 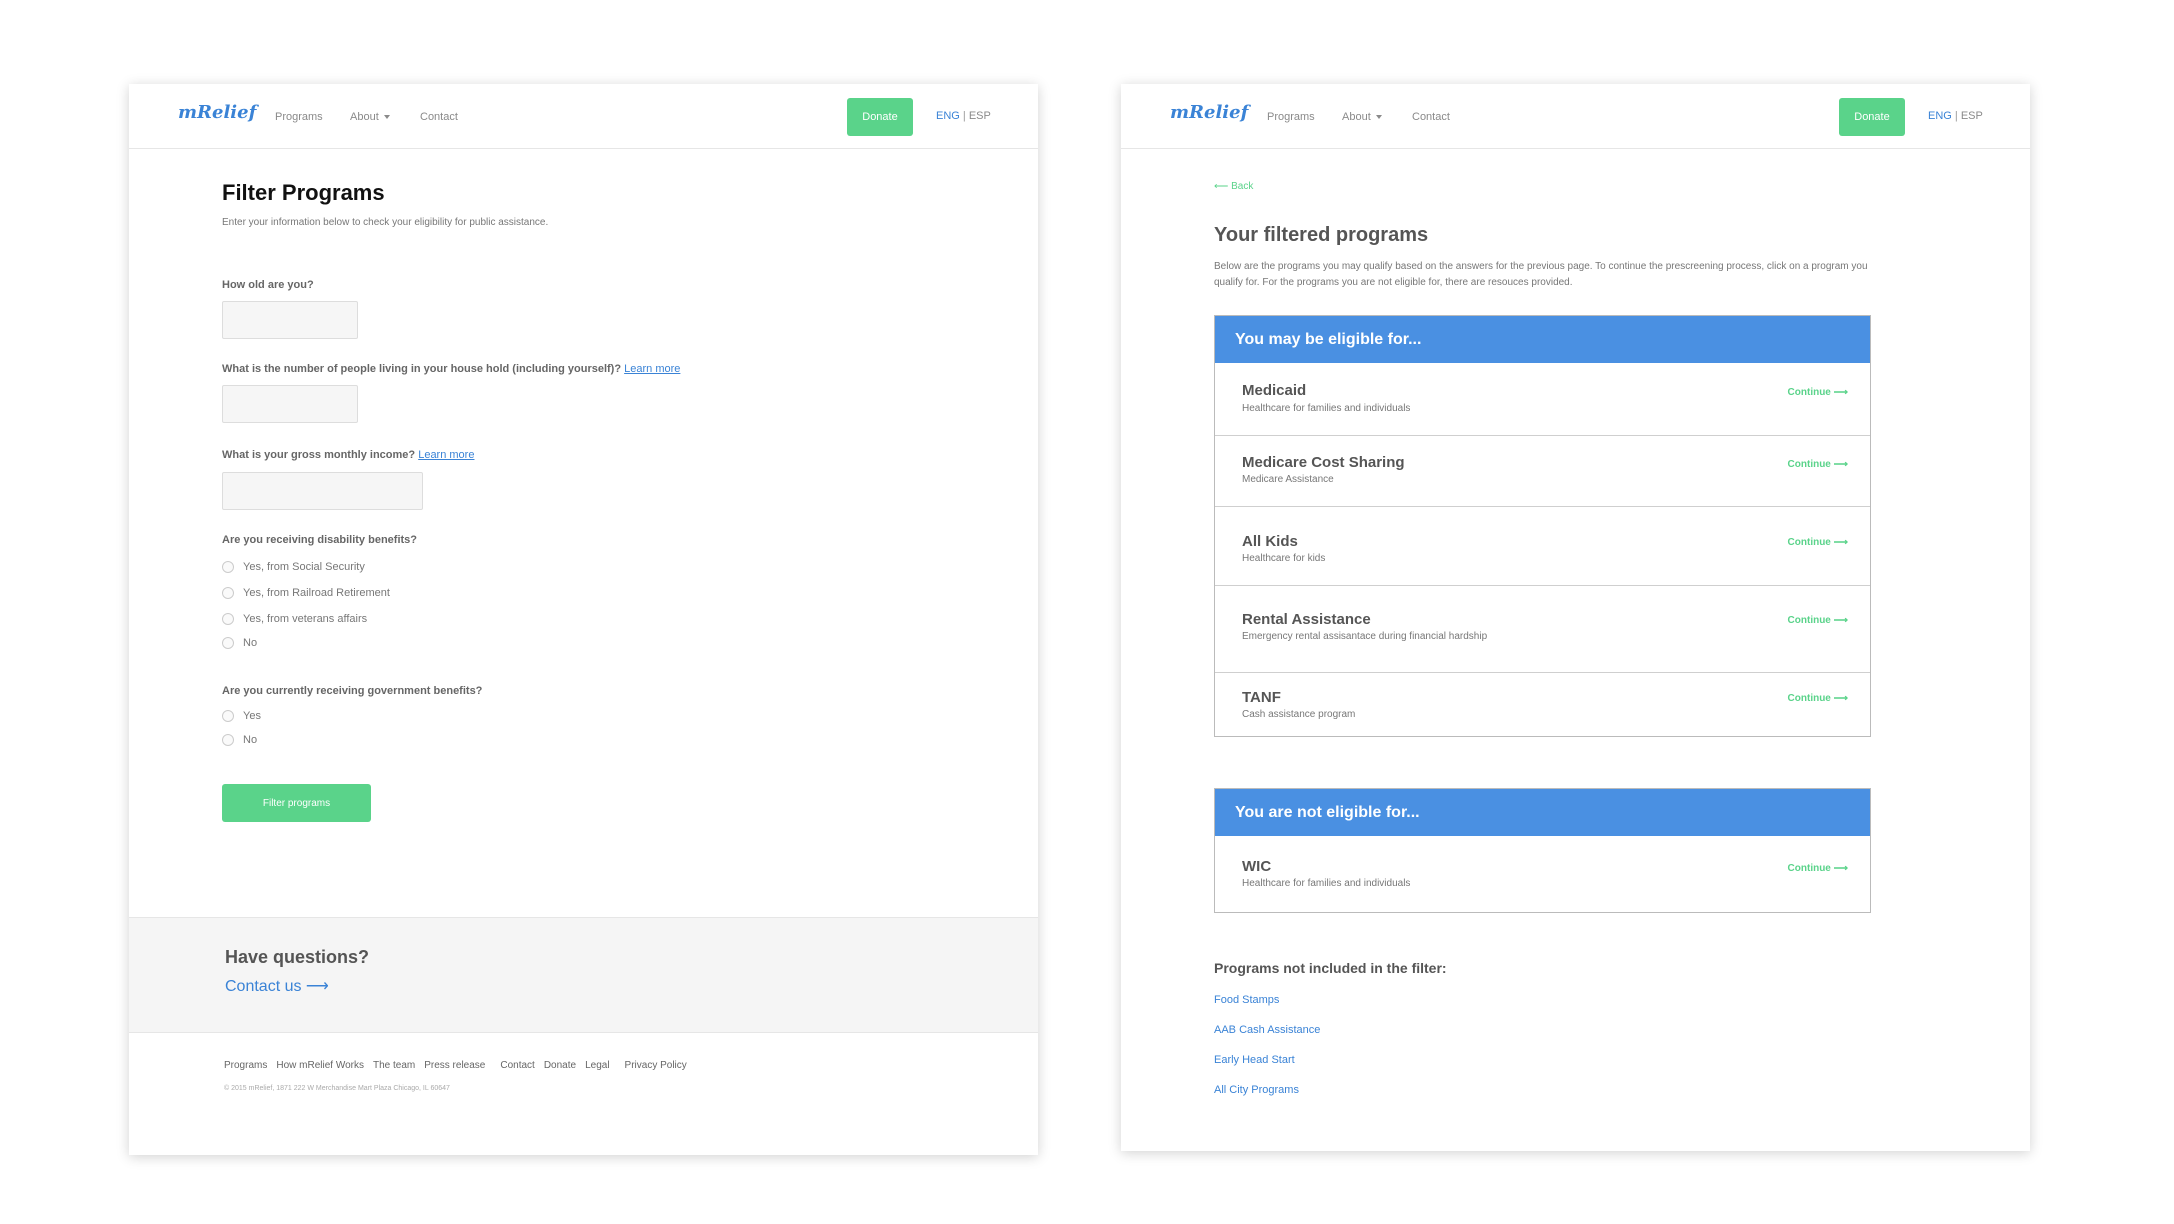 I want to click on age-input, so click(x=290, y=320).